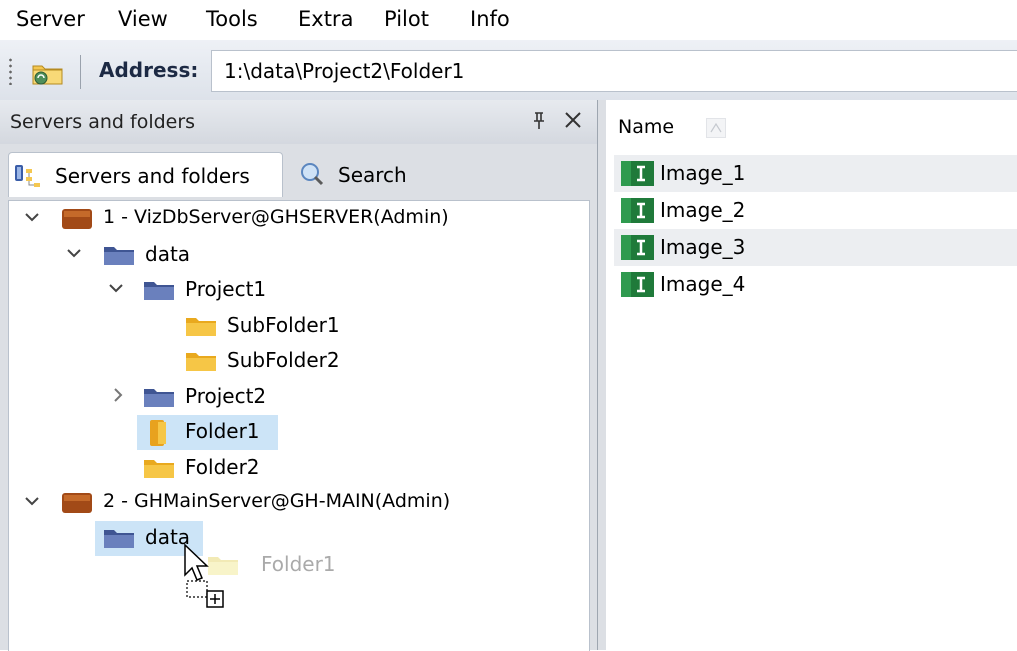  What do you see at coordinates (325, 19) in the screenshot?
I see `menu-extra: Extra` at bounding box center [325, 19].